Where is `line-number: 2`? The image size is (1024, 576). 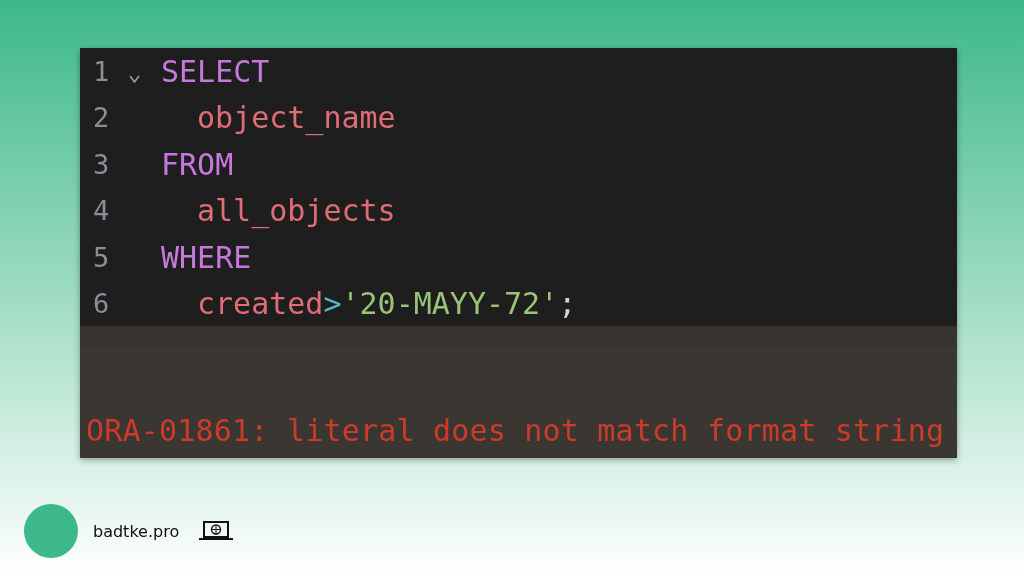 line-number: 2 is located at coordinates (100, 118).